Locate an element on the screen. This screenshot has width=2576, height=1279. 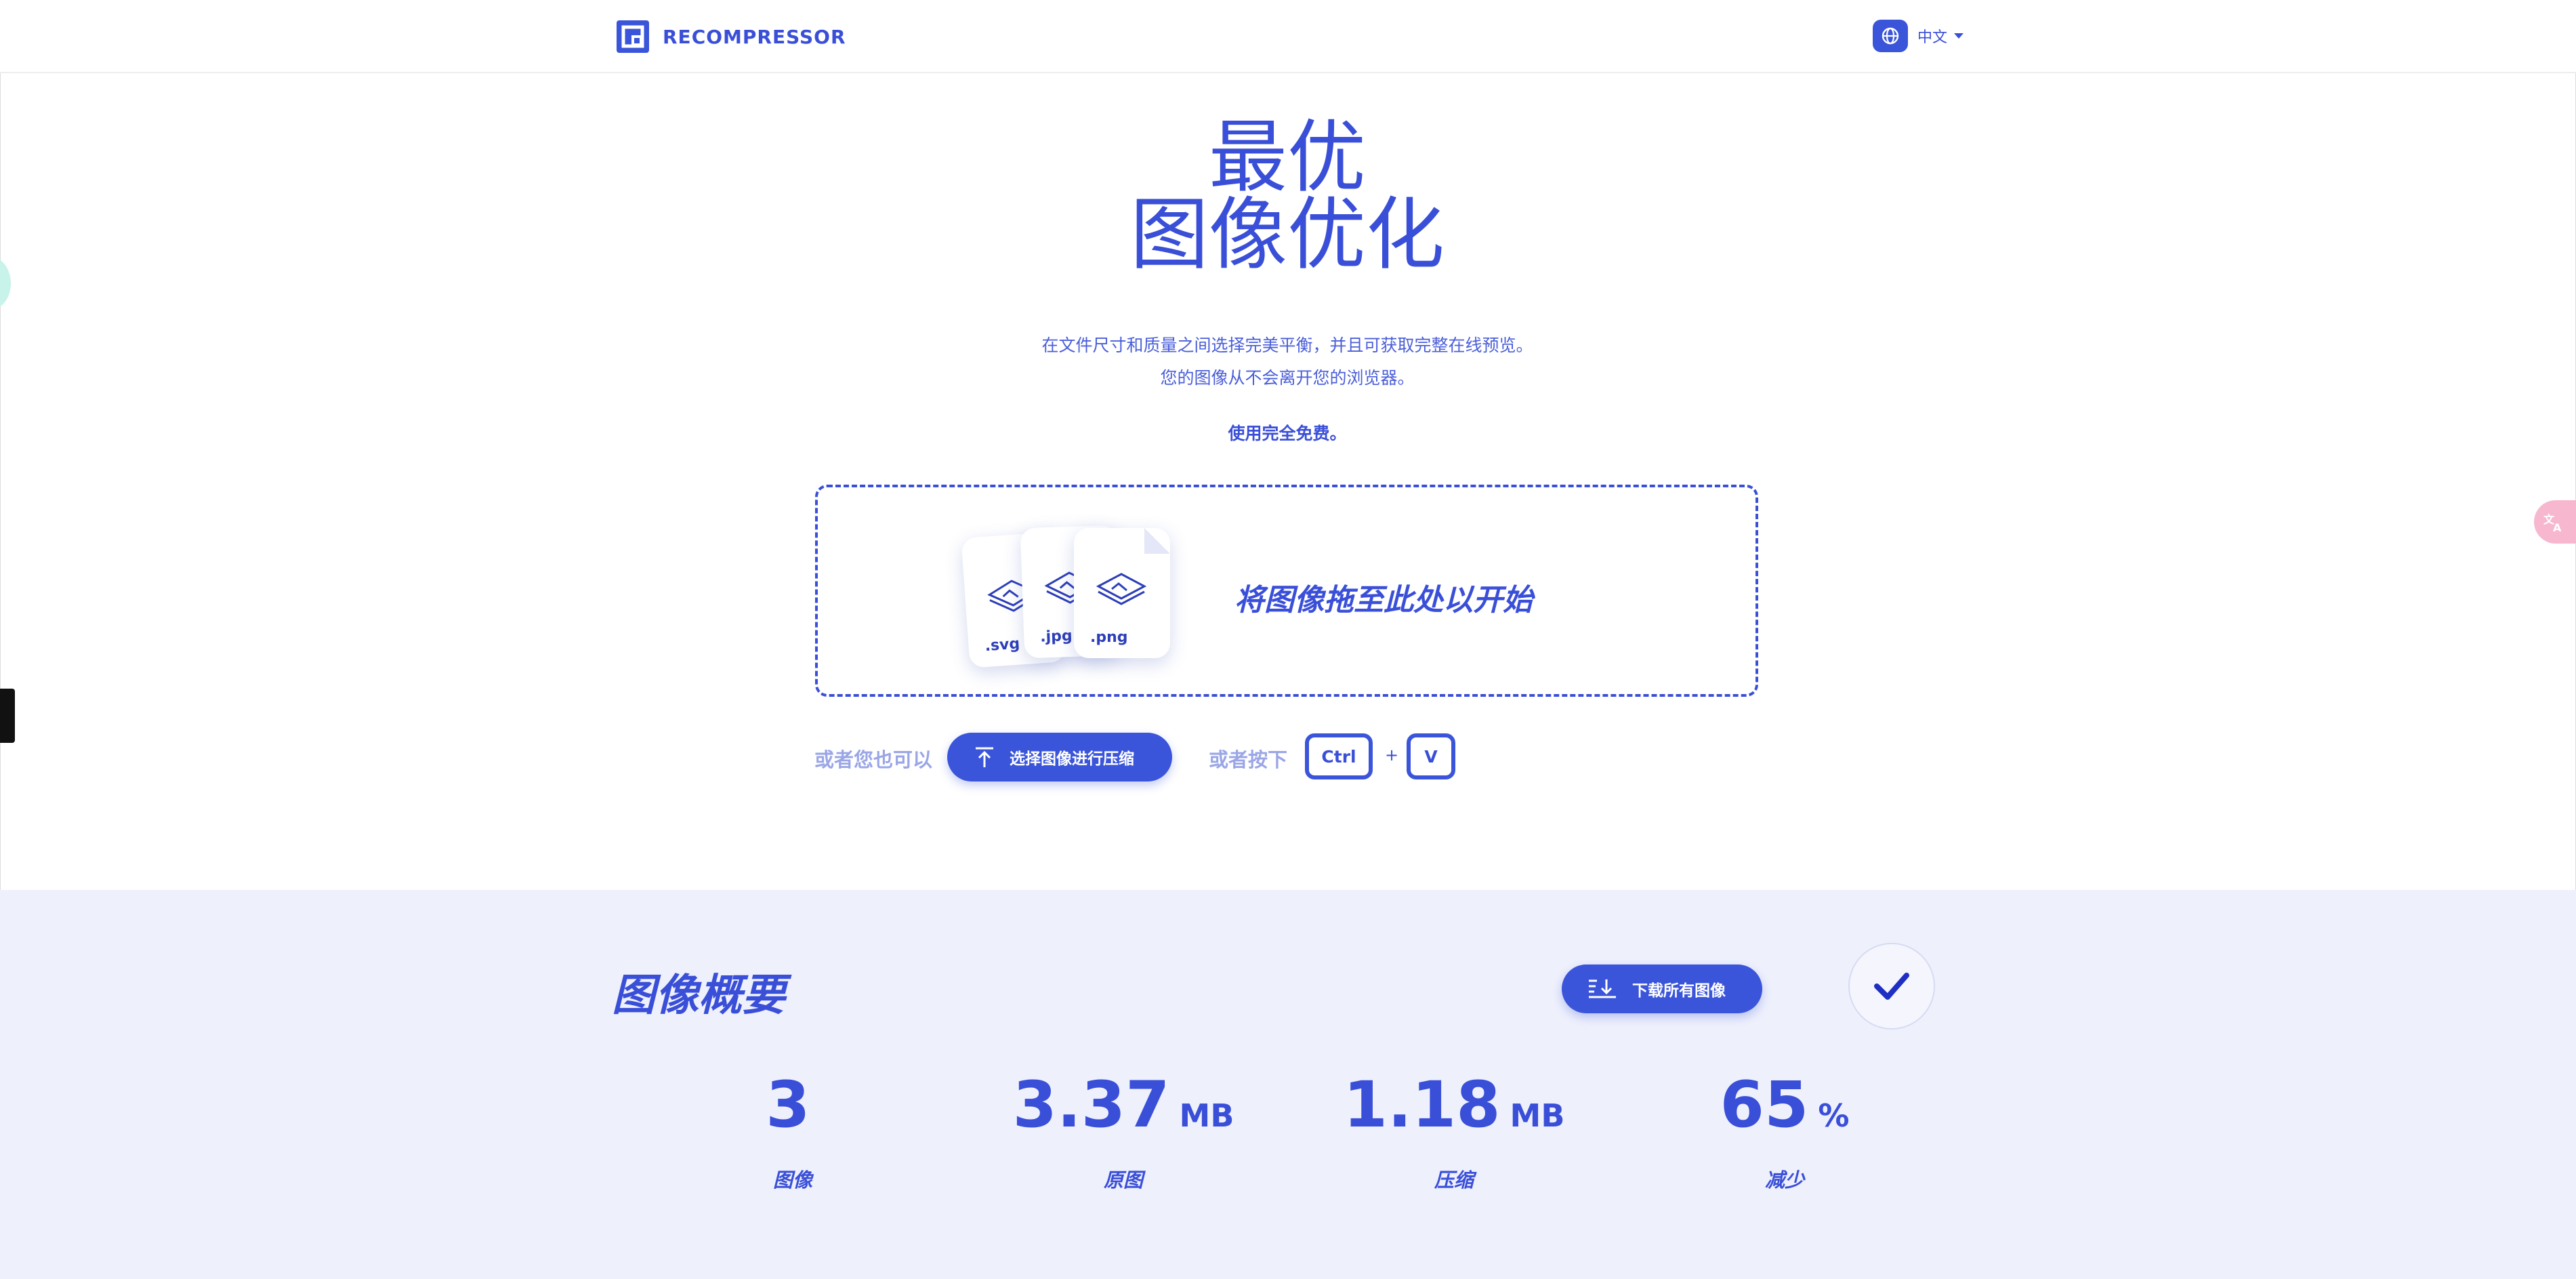
folded-corner is located at coordinates (1157, 541).